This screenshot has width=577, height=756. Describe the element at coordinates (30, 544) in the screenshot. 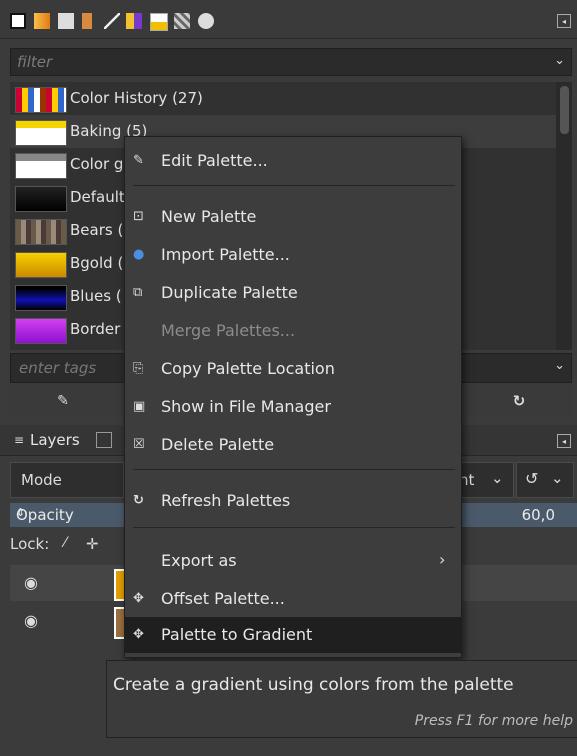

I see `lock-label: Lock:` at that location.